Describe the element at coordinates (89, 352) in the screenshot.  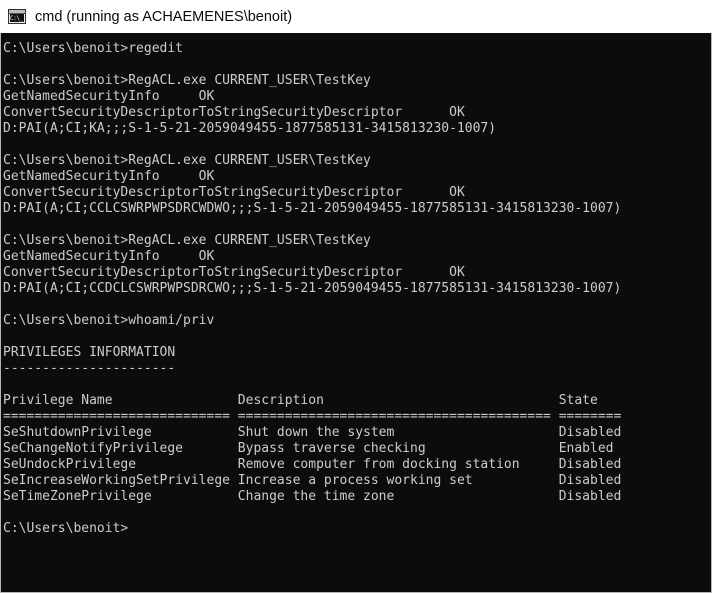
I see `console-line: PRIVILEGES INFORMATION` at that location.